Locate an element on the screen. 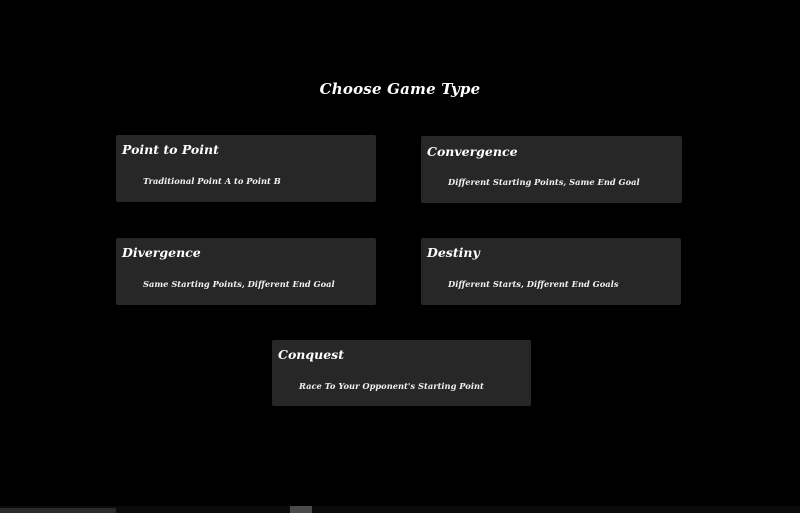 This screenshot has height=513, width=800. game-type-title: Conquest is located at coordinates (311, 354).